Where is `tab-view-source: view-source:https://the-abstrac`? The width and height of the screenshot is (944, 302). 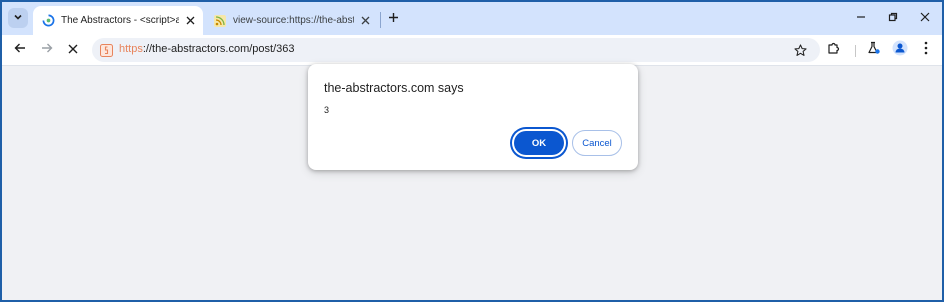
tab-view-source: view-source:https://the-abstrac is located at coordinates (291, 20).